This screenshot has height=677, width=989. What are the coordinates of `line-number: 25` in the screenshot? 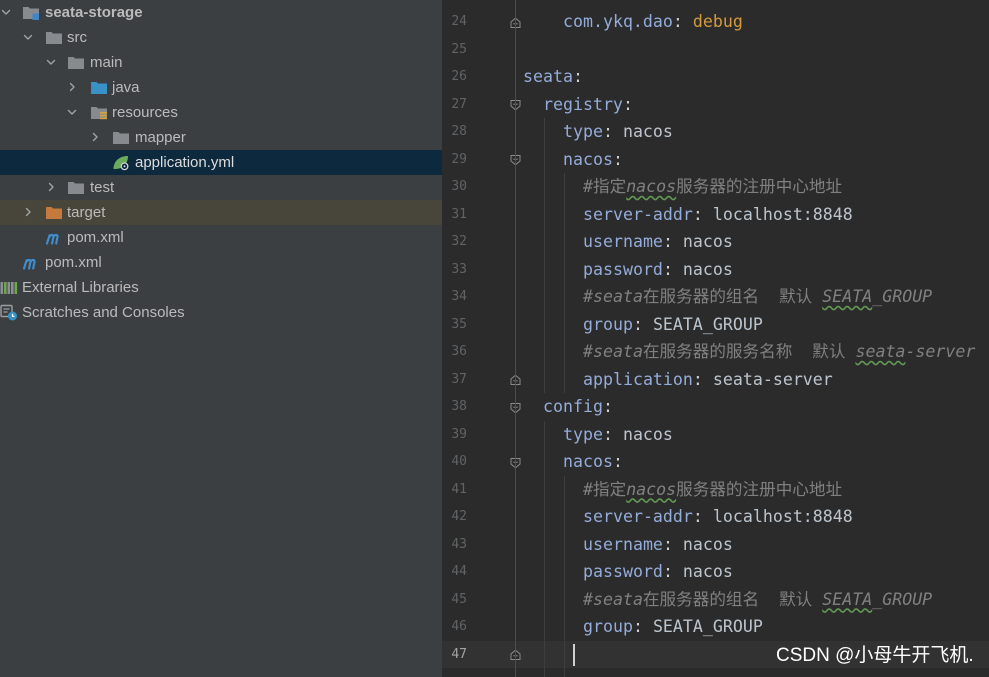 It's located at (459, 49).